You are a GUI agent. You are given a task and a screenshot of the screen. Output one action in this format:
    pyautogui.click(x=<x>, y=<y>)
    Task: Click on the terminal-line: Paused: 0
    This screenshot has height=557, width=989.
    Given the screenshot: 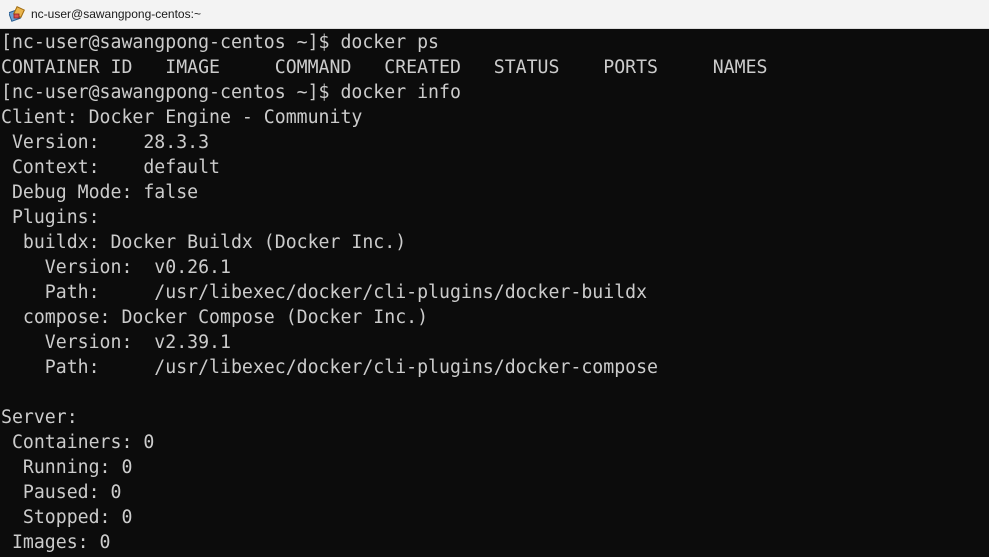 What is the action you would take?
    pyautogui.click(x=61, y=492)
    